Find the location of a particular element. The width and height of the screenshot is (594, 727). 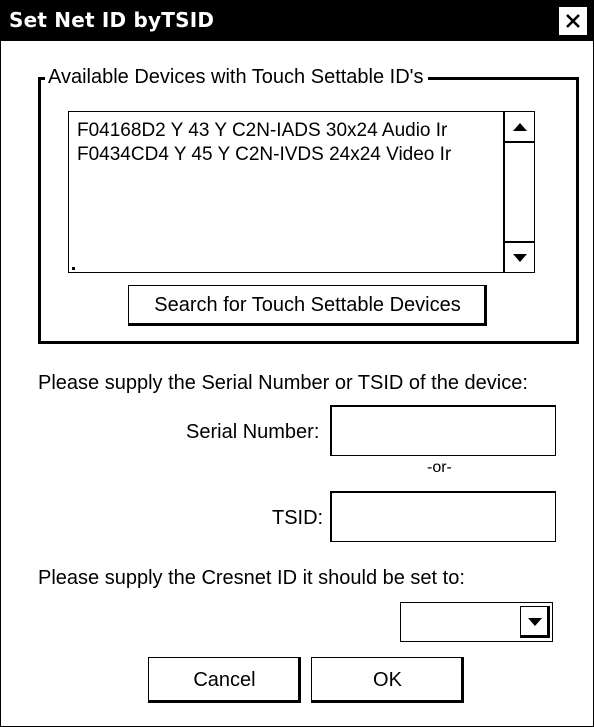

serial-number-label: Serial Number: is located at coordinates (253, 432).